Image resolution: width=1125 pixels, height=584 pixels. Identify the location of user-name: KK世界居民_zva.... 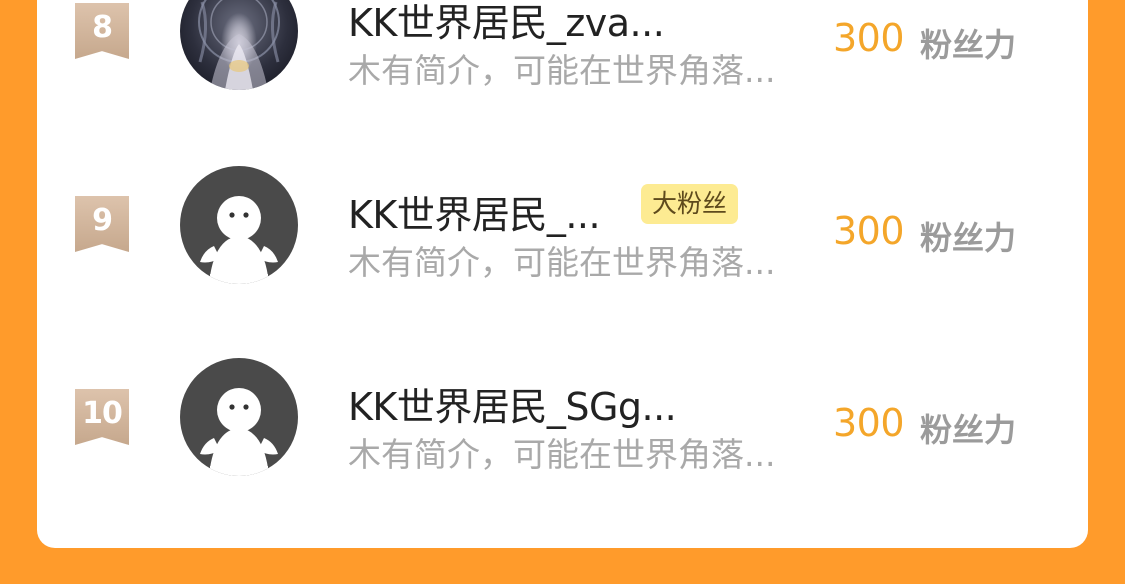
(506, 23).